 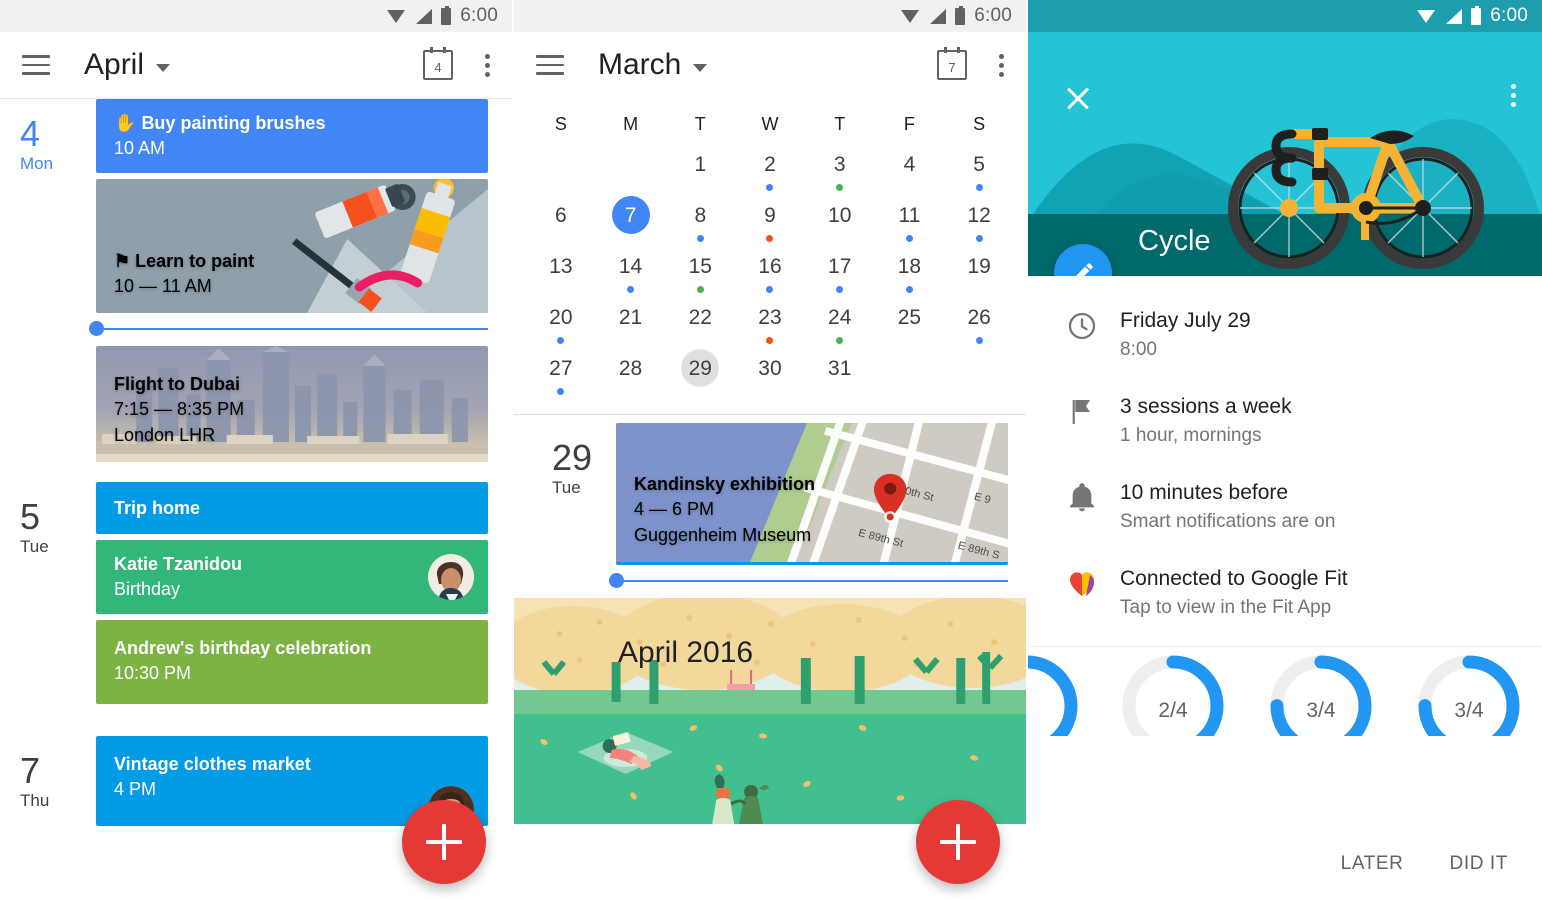 What do you see at coordinates (631, 272) in the screenshot?
I see `month-day-cell: 14` at bounding box center [631, 272].